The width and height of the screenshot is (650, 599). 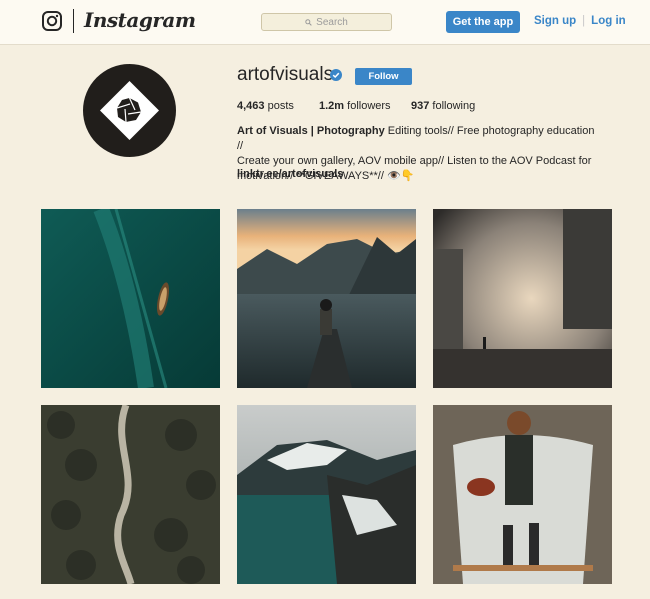 What do you see at coordinates (580, 21) in the screenshot?
I see `auth-links: Sign up | Log in` at bounding box center [580, 21].